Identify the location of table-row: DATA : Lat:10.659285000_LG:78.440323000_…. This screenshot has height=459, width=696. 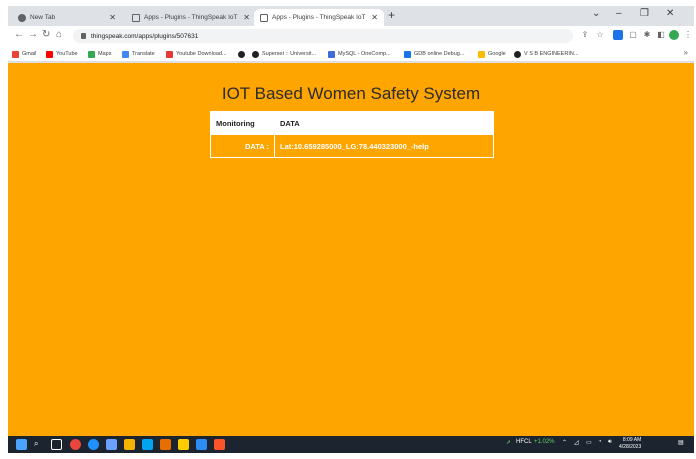
(352, 146).